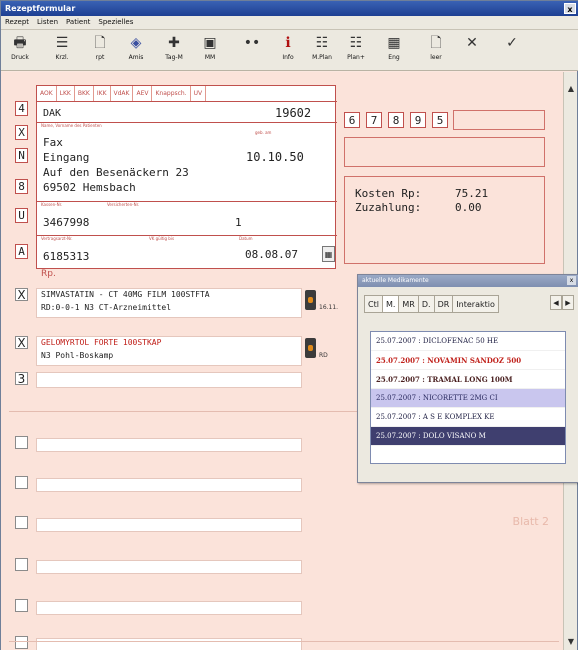 Image resolution: width=578 pixels, height=650 pixels. Describe the element at coordinates (571, 280) in the screenshot. I see `popup-close-icon: x` at that location.